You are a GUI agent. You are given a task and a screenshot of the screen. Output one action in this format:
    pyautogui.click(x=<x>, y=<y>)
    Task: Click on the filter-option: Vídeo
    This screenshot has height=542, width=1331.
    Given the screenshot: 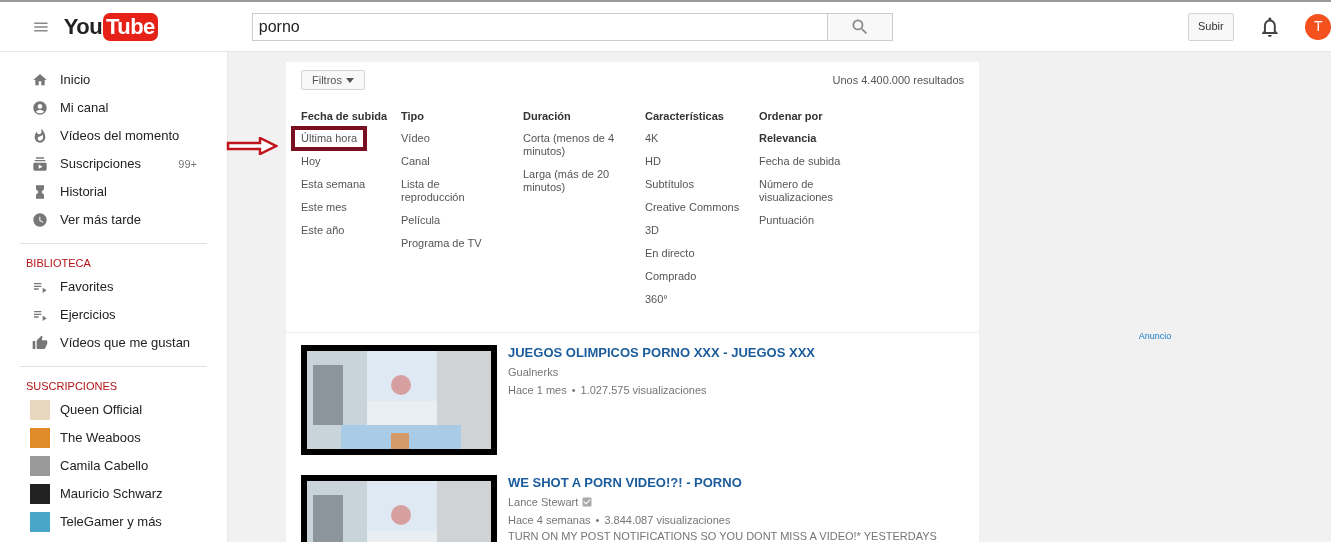 What is the action you would take?
    pyautogui.click(x=415, y=138)
    